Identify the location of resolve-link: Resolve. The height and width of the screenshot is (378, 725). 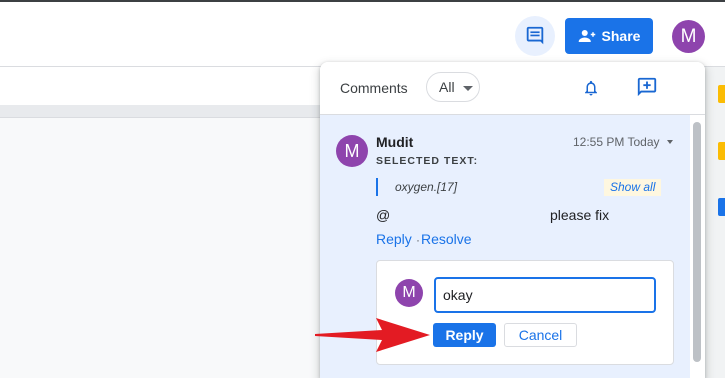
(446, 239).